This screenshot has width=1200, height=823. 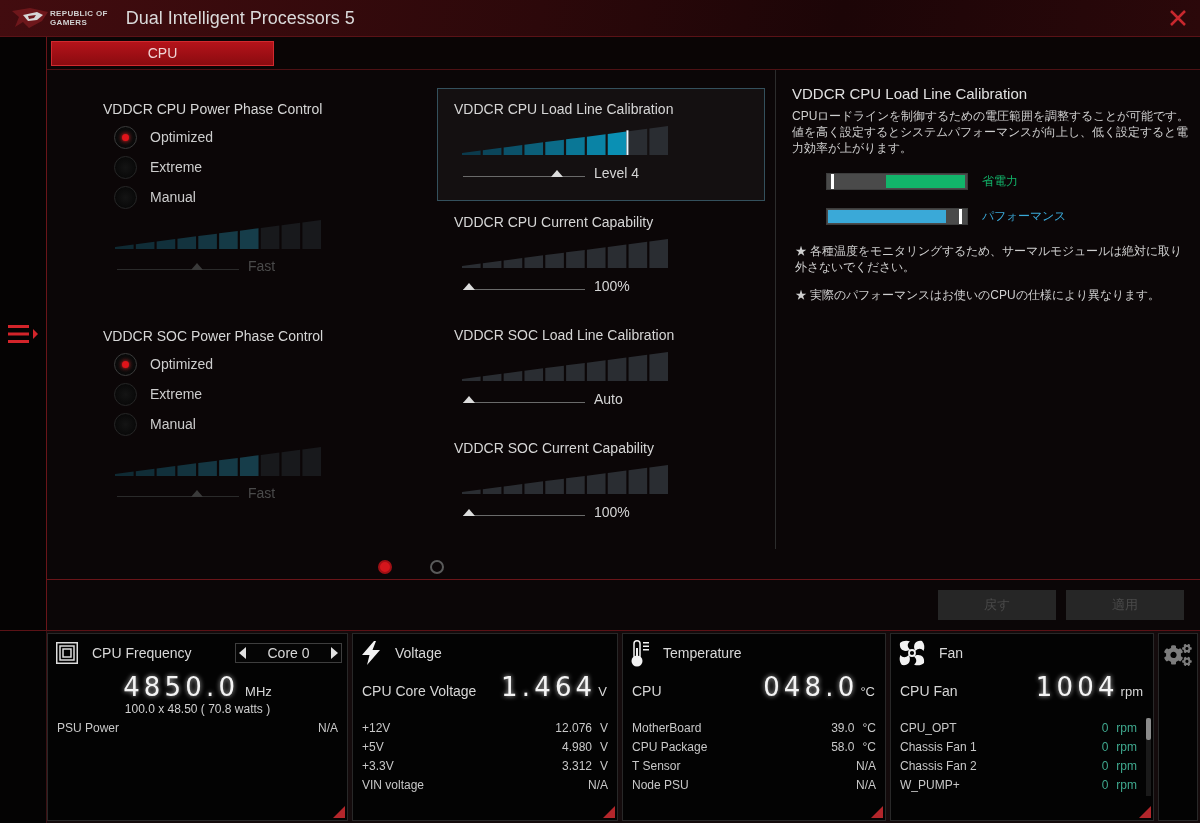 I want to click on help-title: VDDCR CPU Load Line Calibration, so click(x=910, y=94).